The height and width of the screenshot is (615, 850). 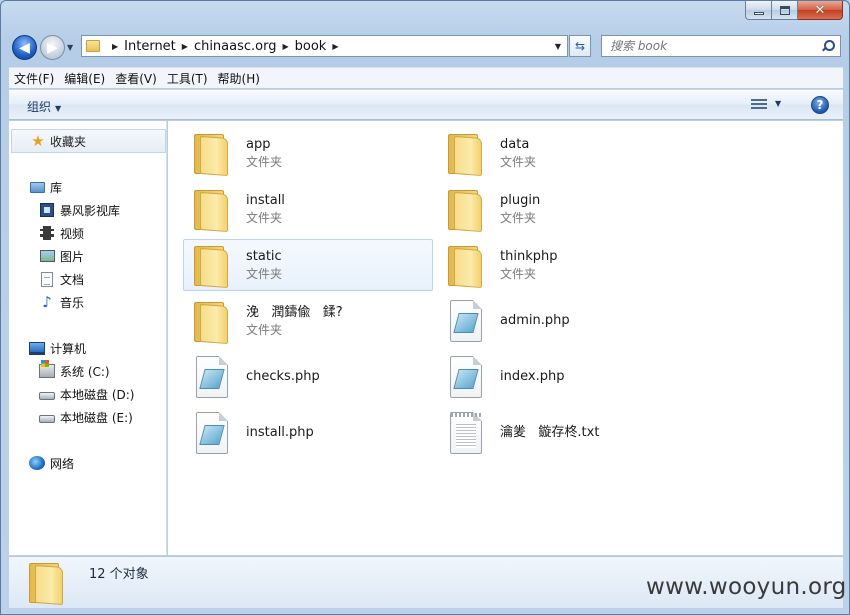 I want to click on system-drive-icon, so click(x=47, y=369).